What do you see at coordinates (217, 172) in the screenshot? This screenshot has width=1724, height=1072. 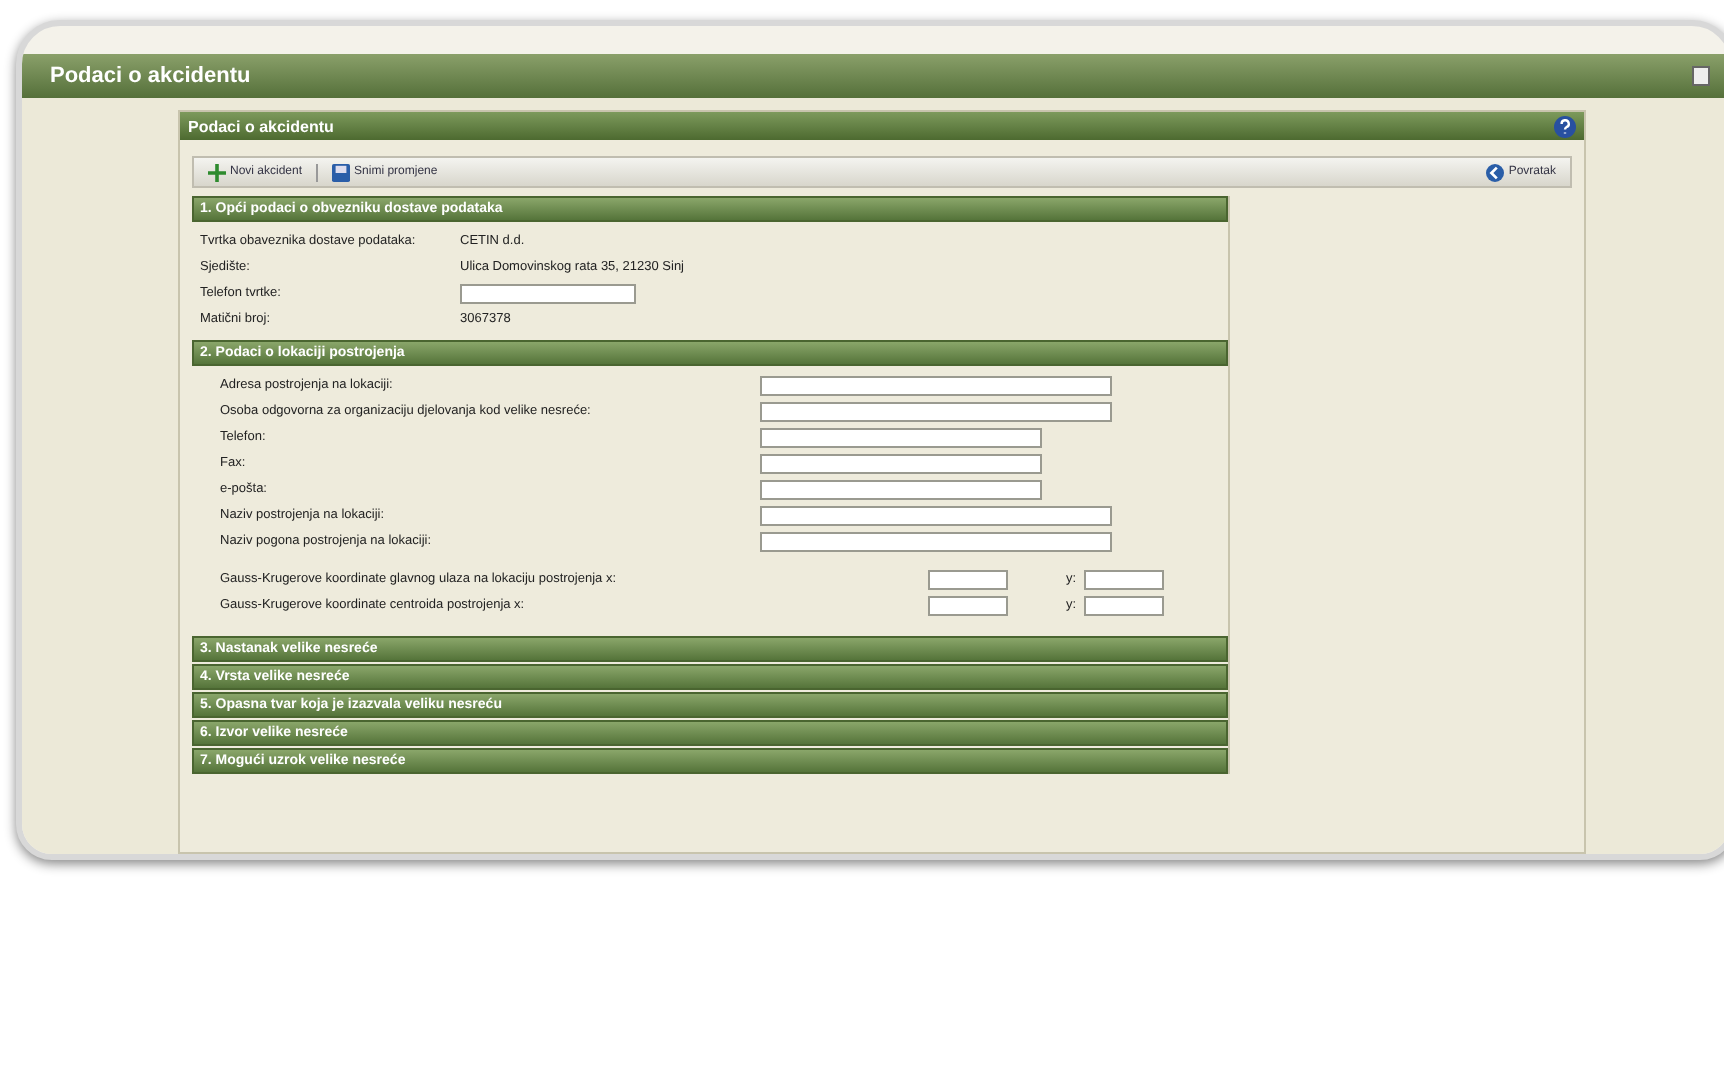 I see `plus-icon` at bounding box center [217, 172].